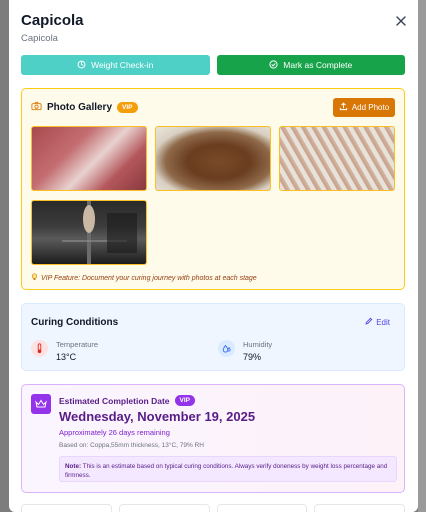 This screenshot has height=512, width=426. What do you see at coordinates (252, 357) in the screenshot?
I see `humidity-value: 79%` at bounding box center [252, 357].